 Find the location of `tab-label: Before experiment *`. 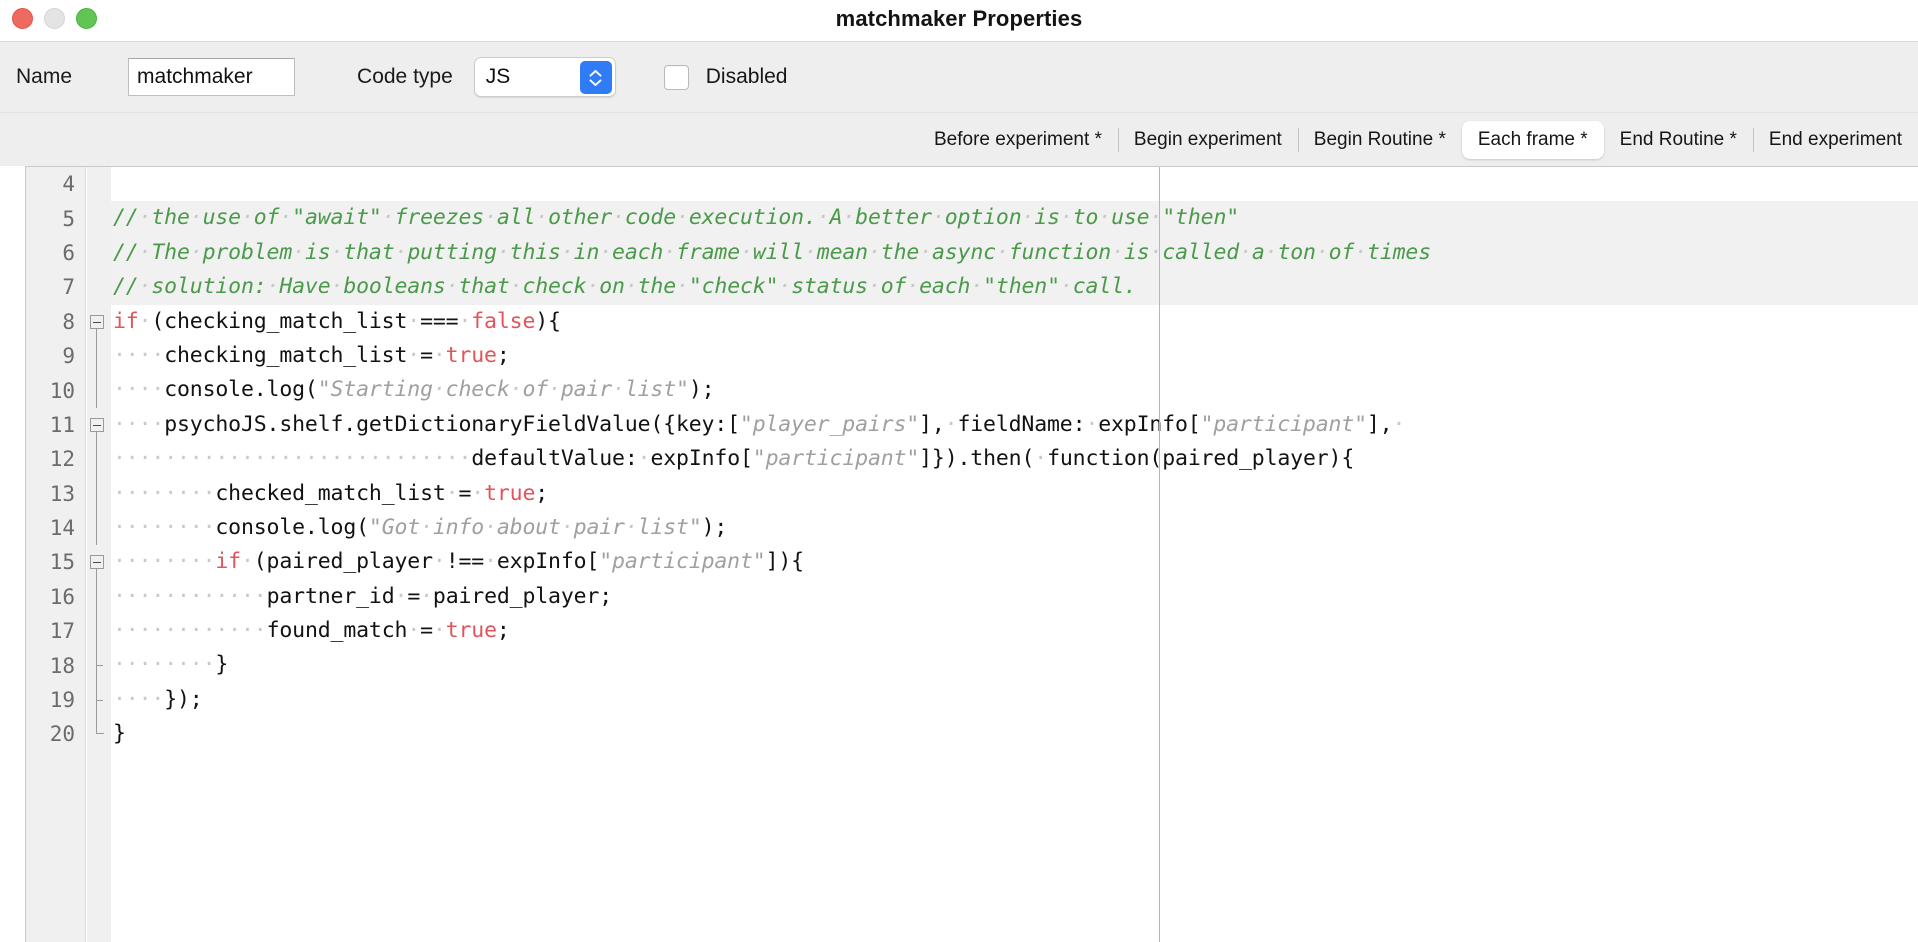

tab-label: Before experiment * is located at coordinates (1018, 139).